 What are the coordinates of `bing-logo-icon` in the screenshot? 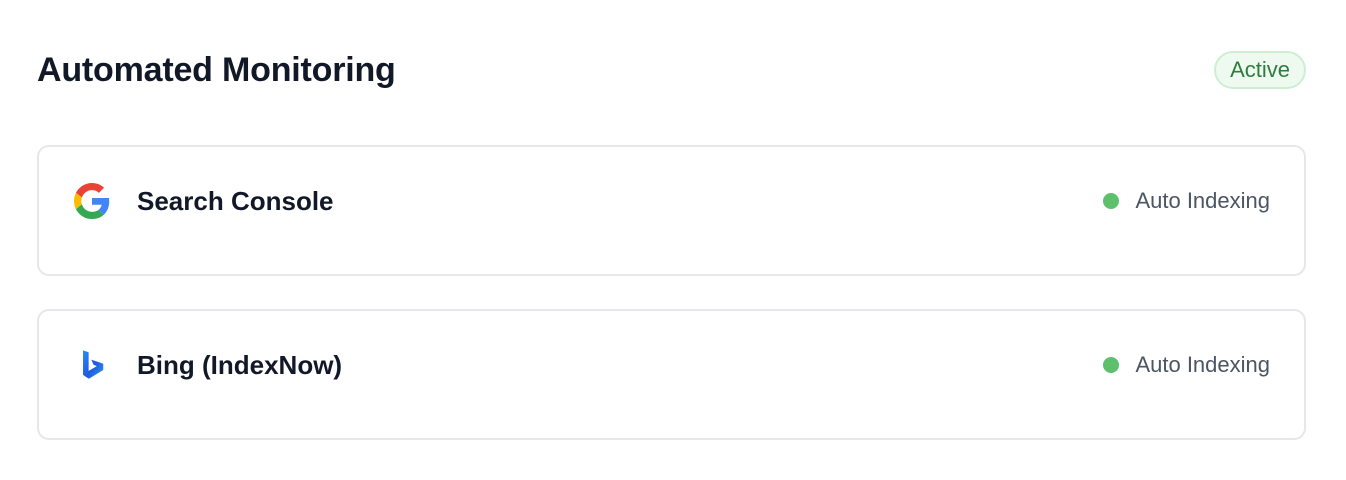 It's located at (92, 365).